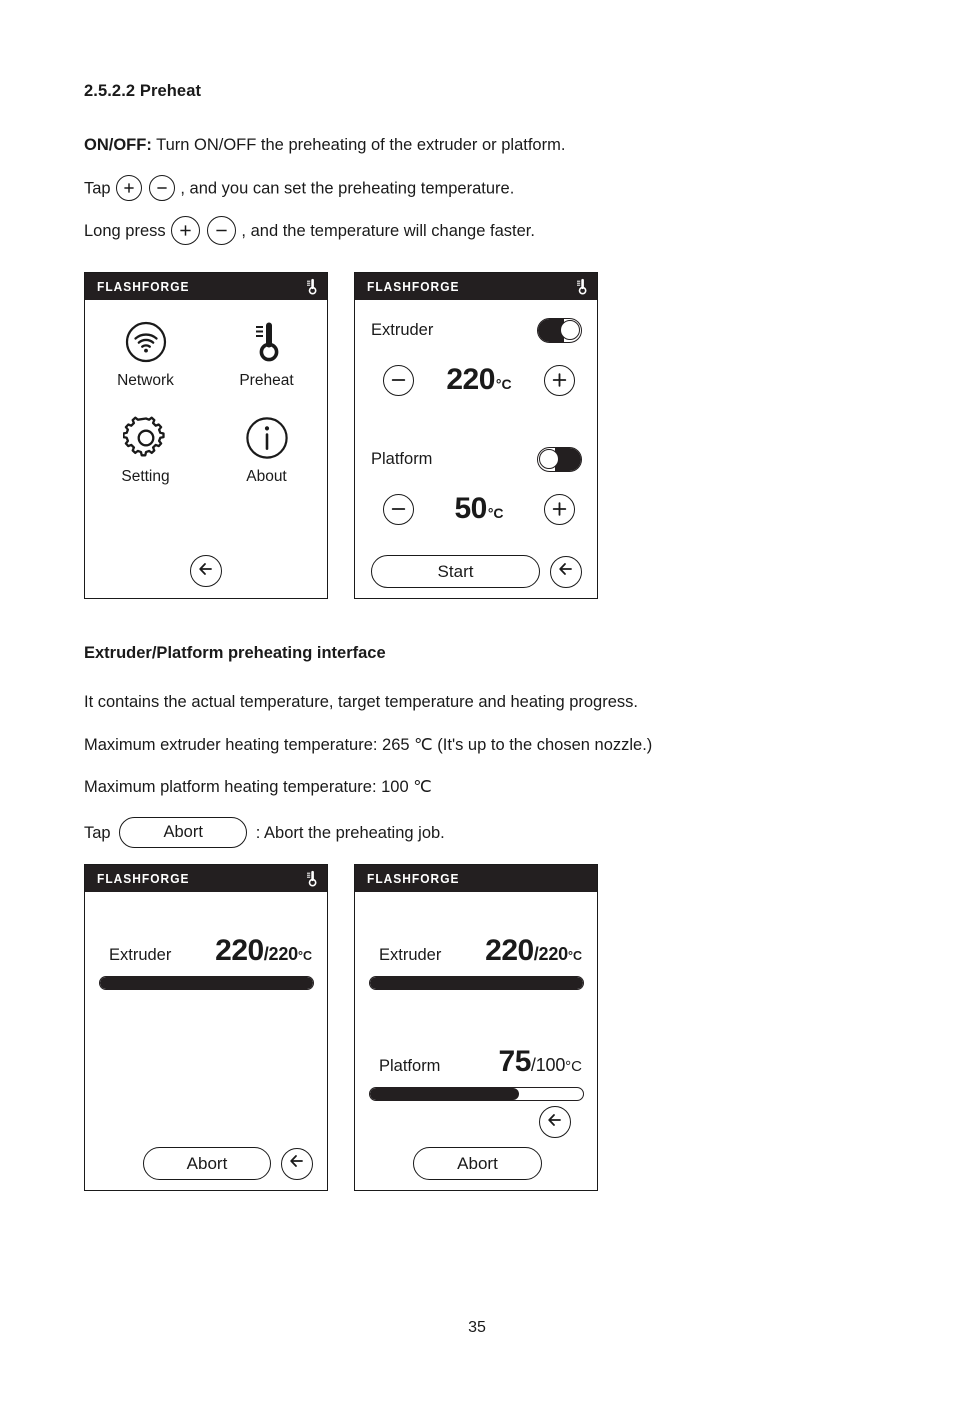 This screenshot has width=954, height=1412. What do you see at coordinates (221, 230) in the screenshot?
I see `minus-icon` at bounding box center [221, 230].